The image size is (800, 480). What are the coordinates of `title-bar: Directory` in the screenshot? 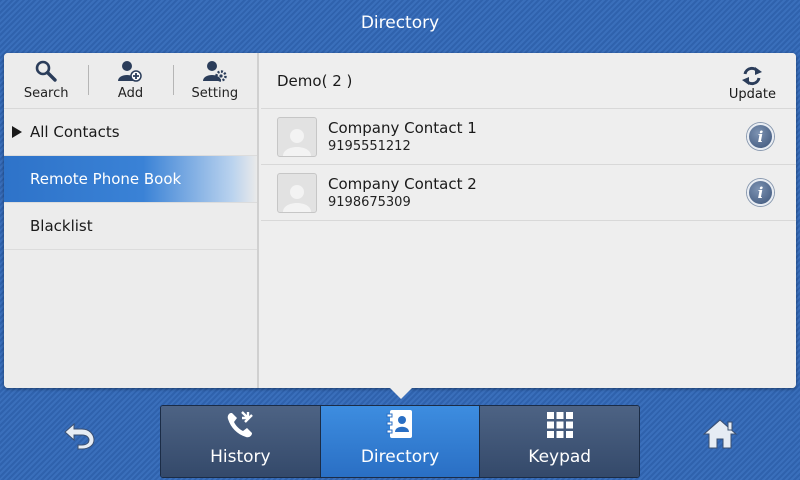 It's located at (400, 23).